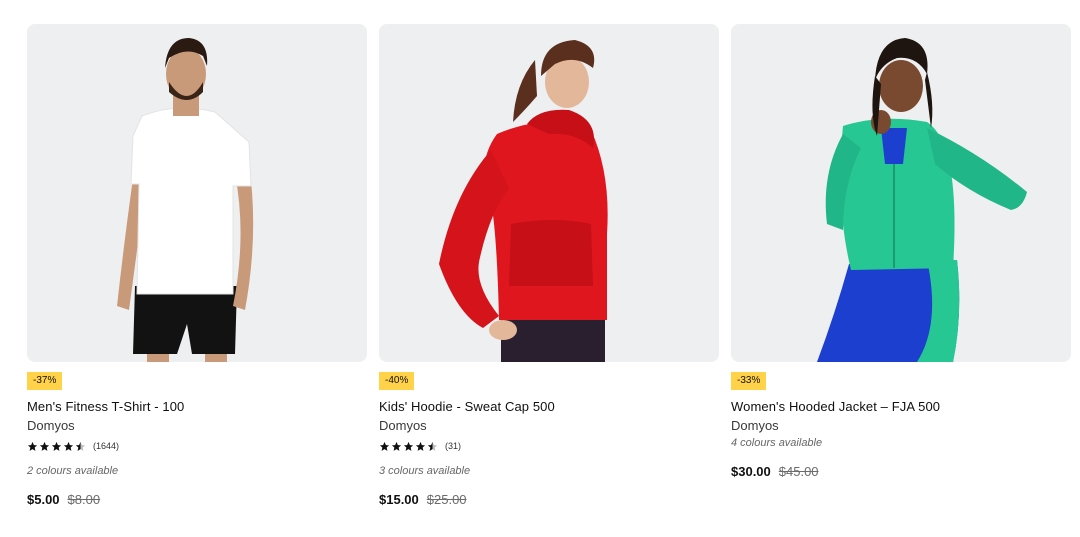 This screenshot has height=537, width=1080. Describe the element at coordinates (73, 471) in the screenshot. I see `colours-available: 2 colours available` at that location.